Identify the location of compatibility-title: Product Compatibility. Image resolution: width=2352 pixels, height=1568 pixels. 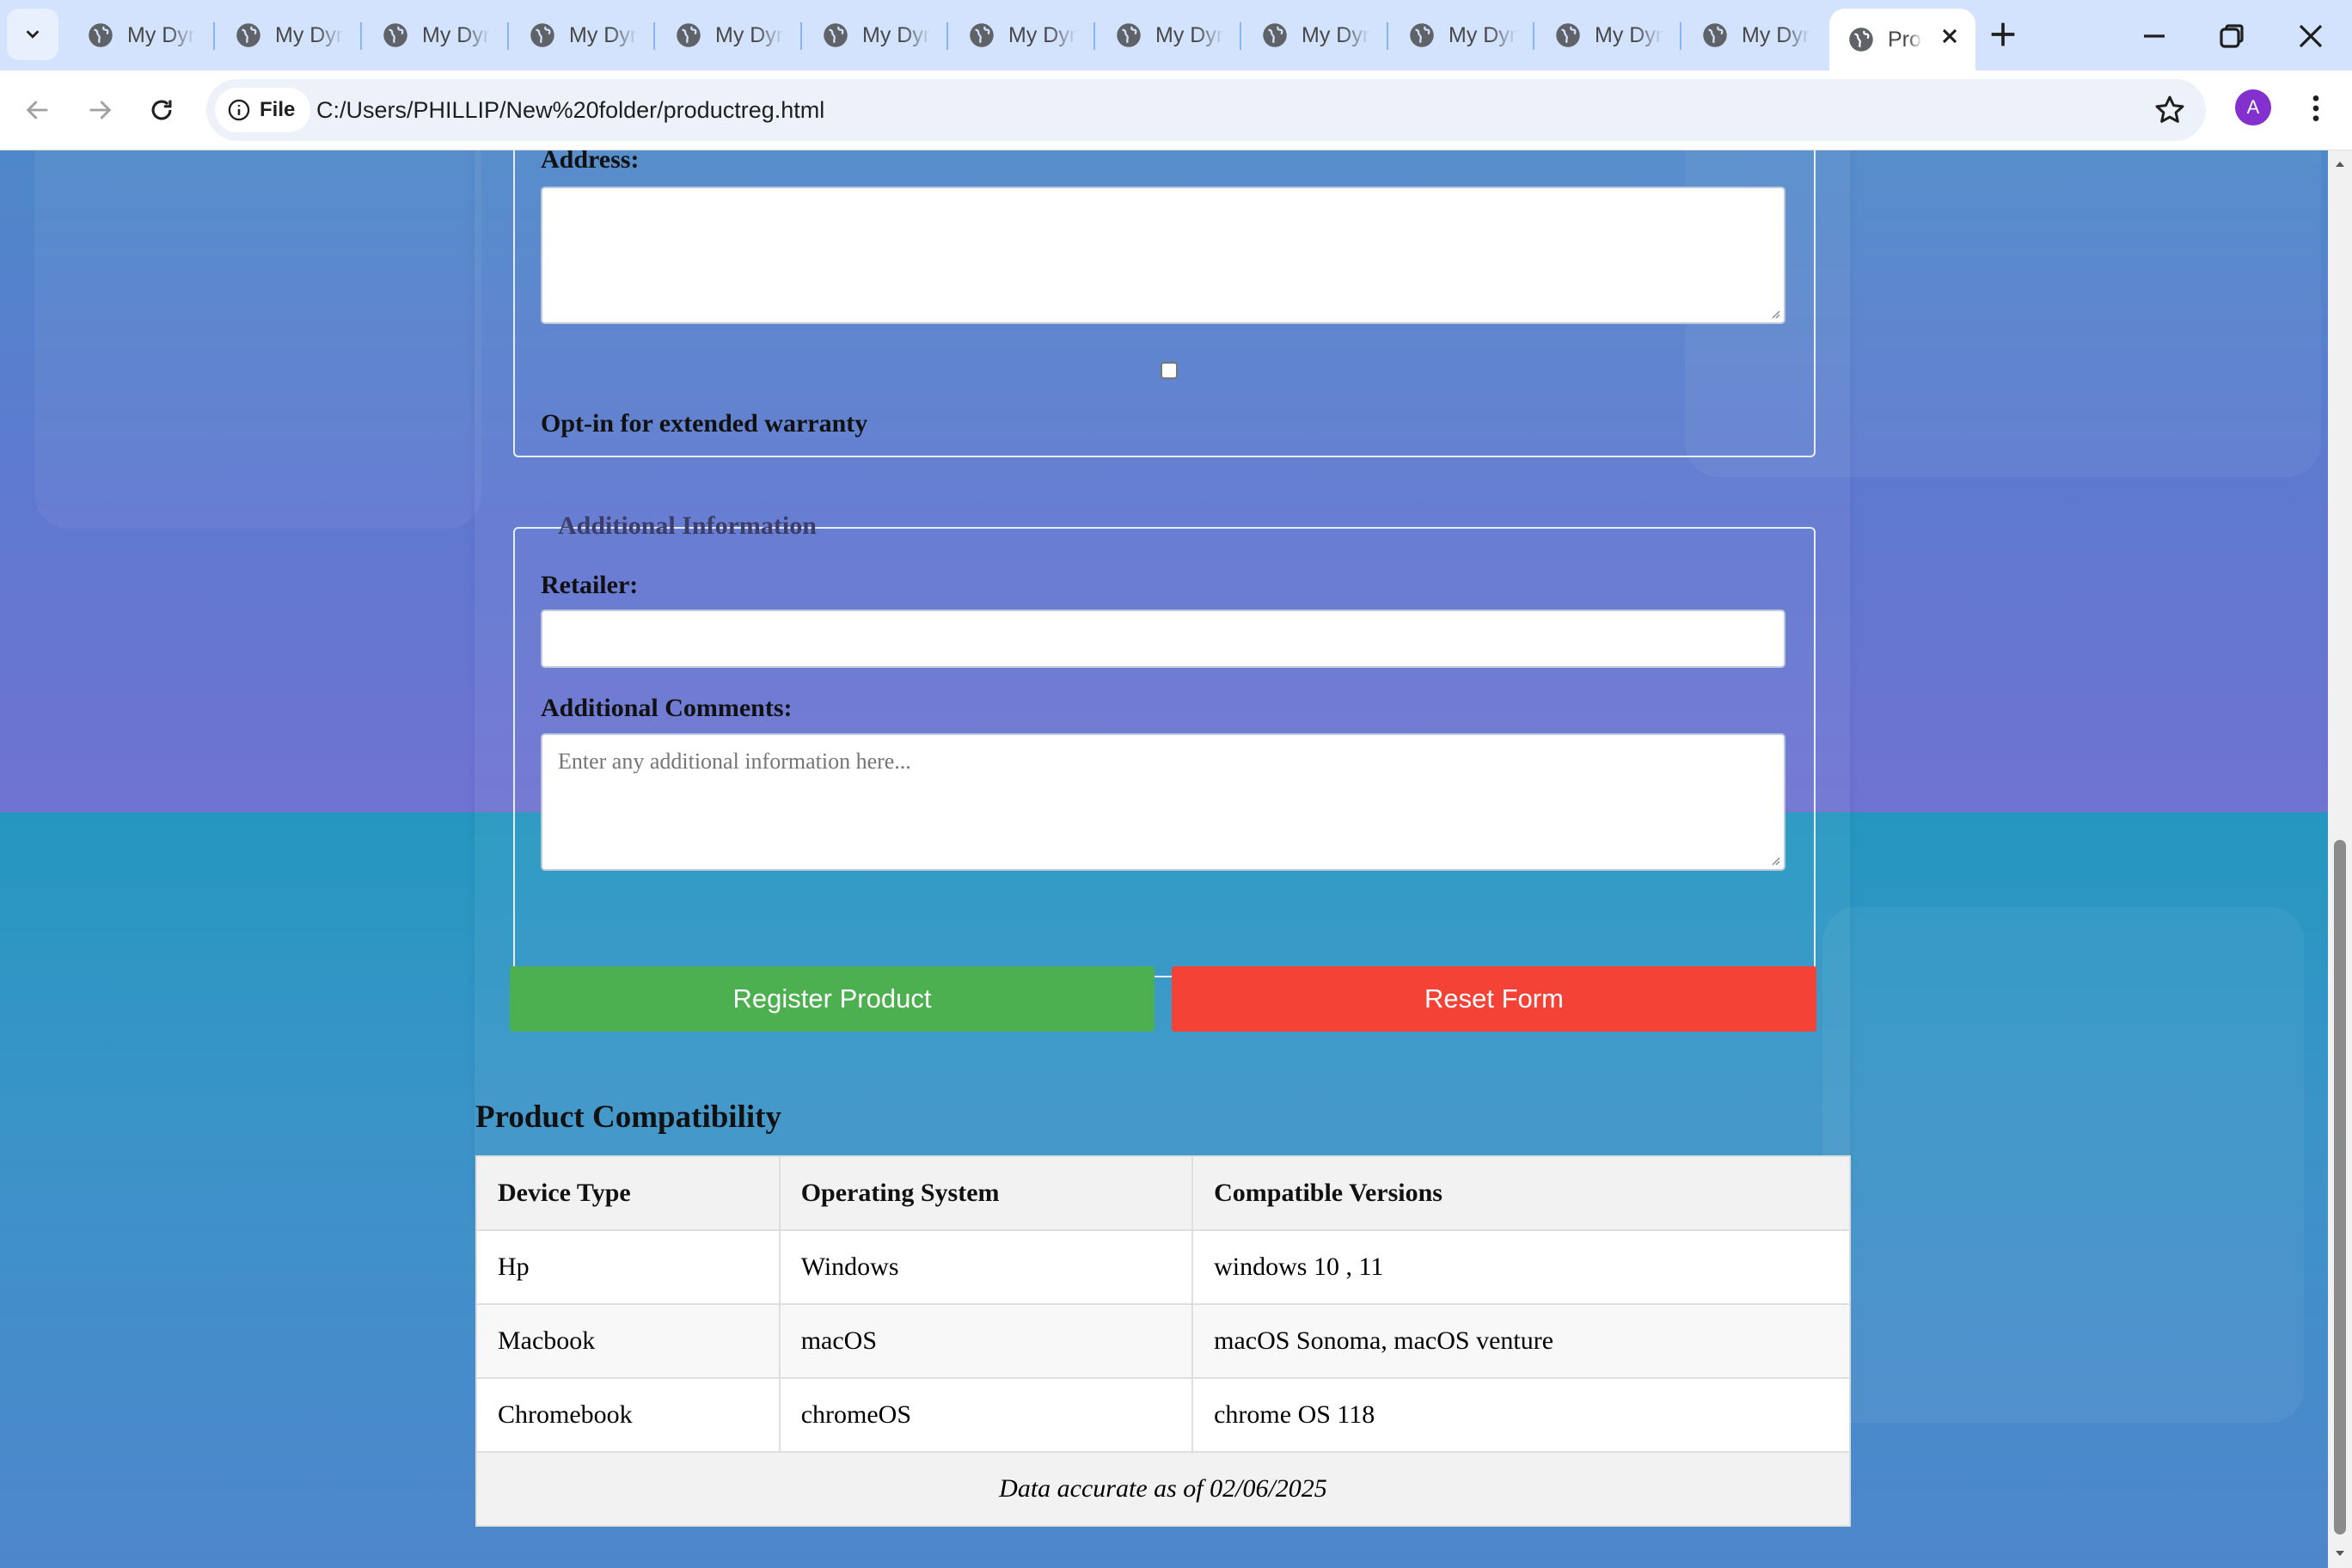
(628, 1117).